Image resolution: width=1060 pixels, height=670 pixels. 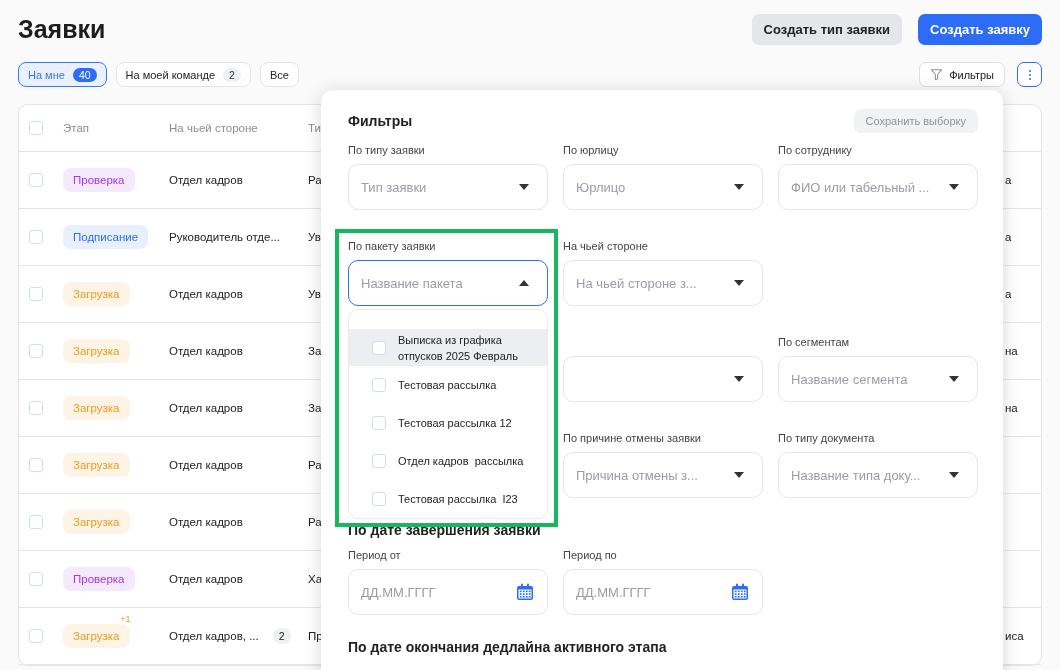 What do you see at coordinates (632, 438) in the screenshot?
I see `field-label: По причине отмены заявки` at bounding box center [632, 438].